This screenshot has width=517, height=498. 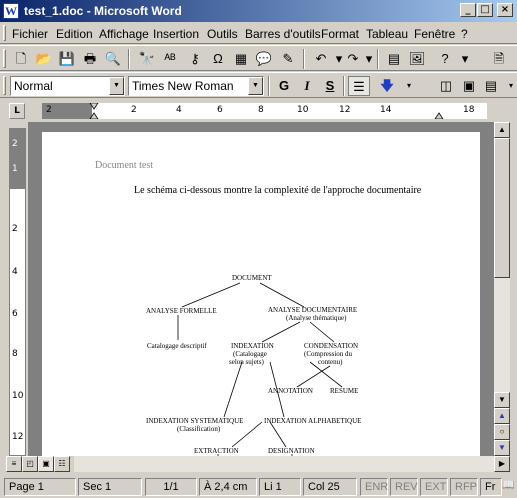 What do you see at coordinates (260, 369) in the screenshot?
I see `diagram-connectors` at bounding box center [260, 369].